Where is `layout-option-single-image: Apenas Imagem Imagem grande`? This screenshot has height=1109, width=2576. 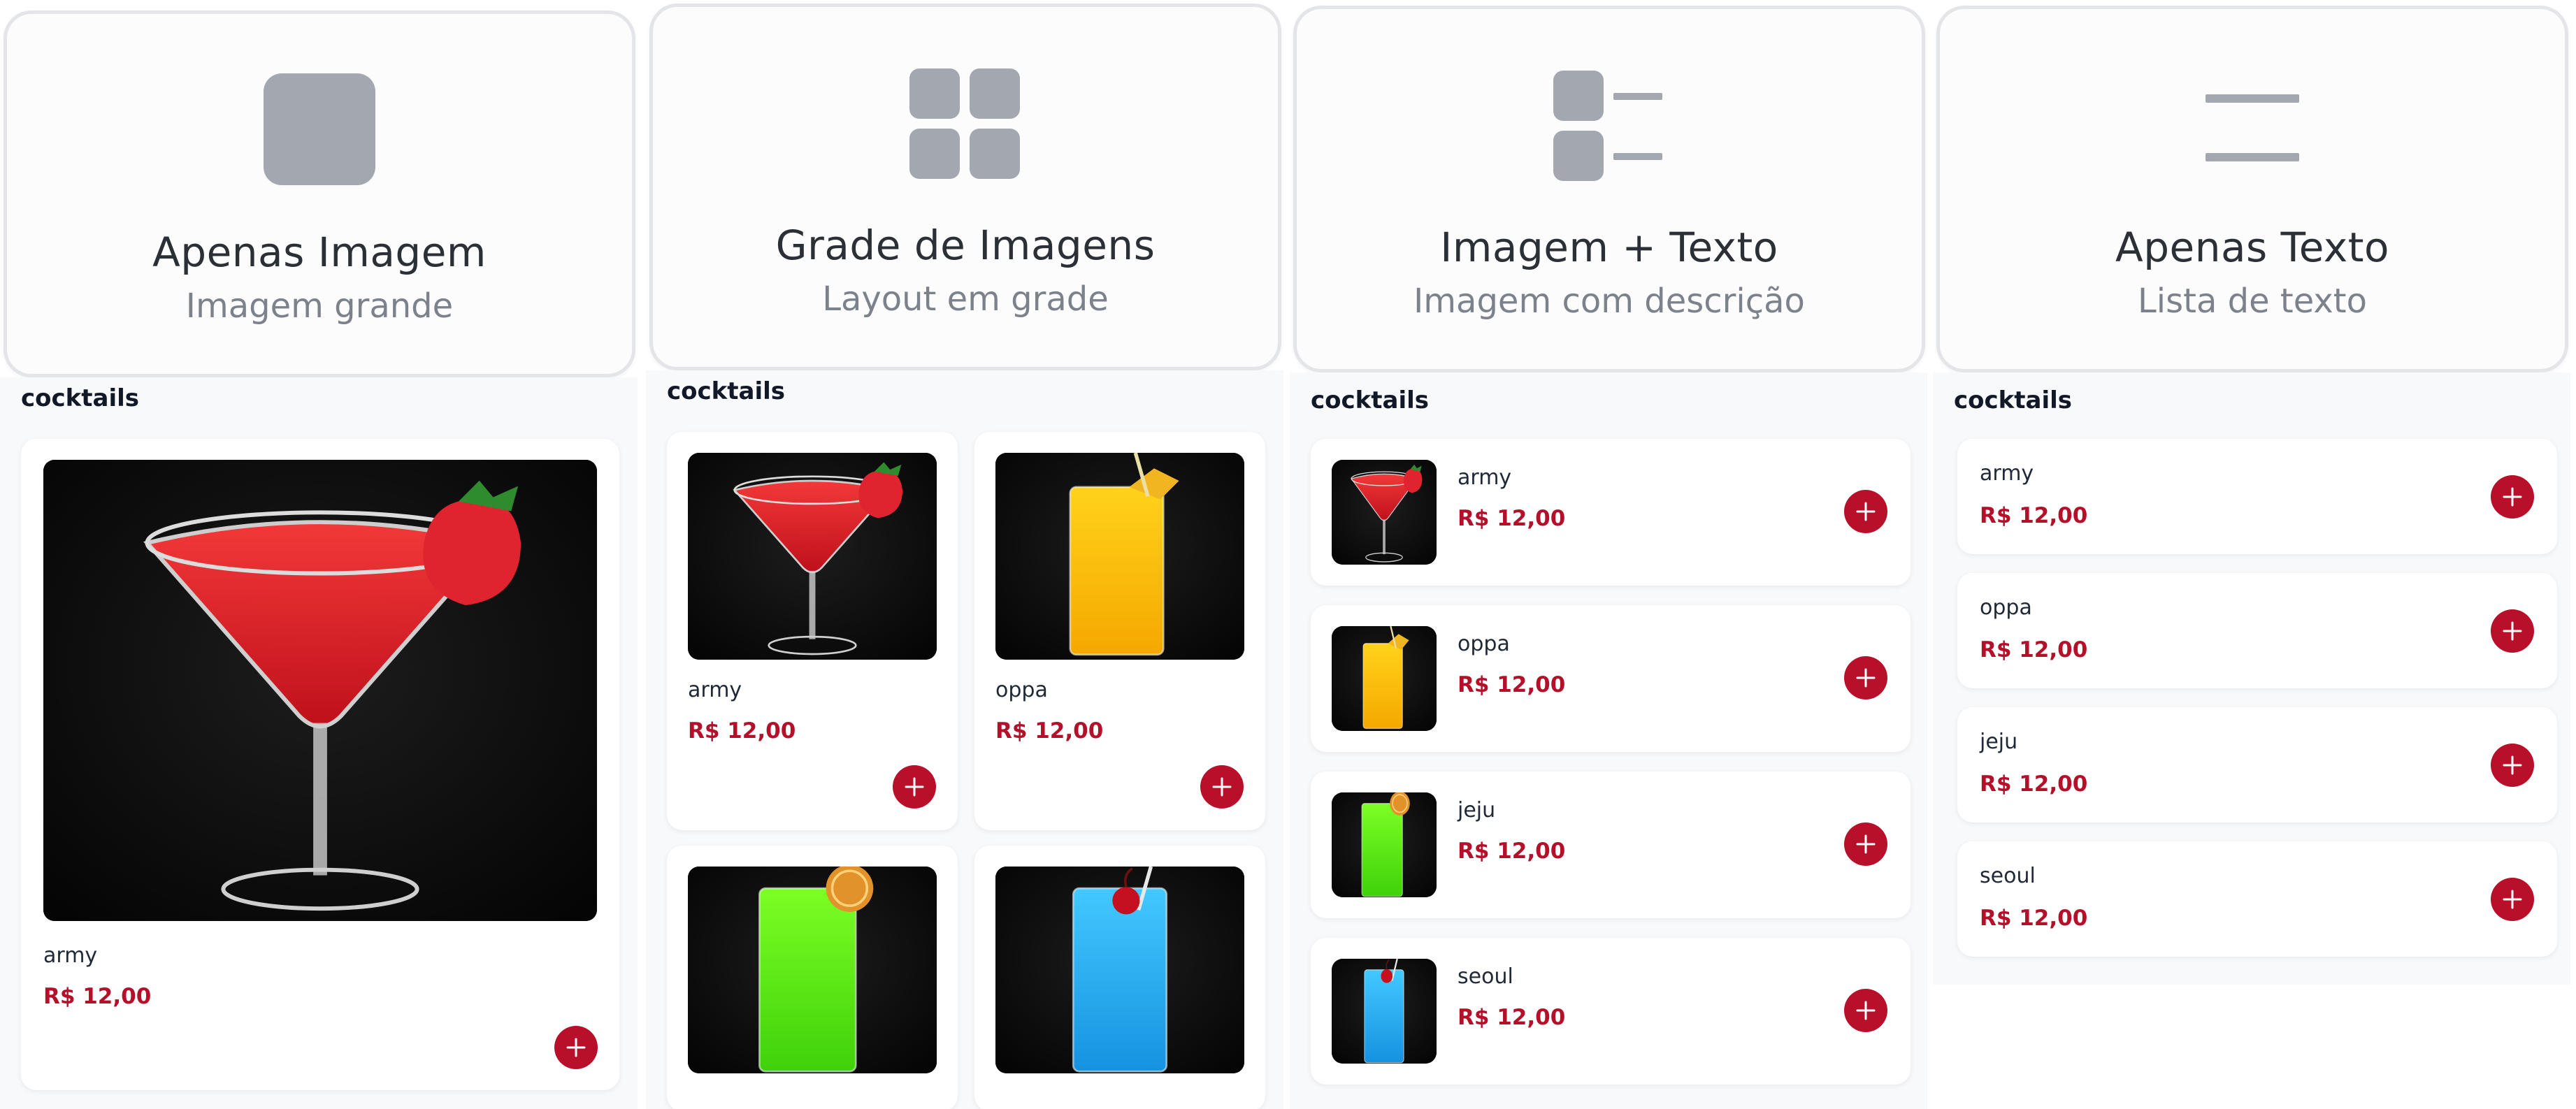
layout-option-single-image: Apenas Imagem Imagem grande is located at coordinates (319, 194).